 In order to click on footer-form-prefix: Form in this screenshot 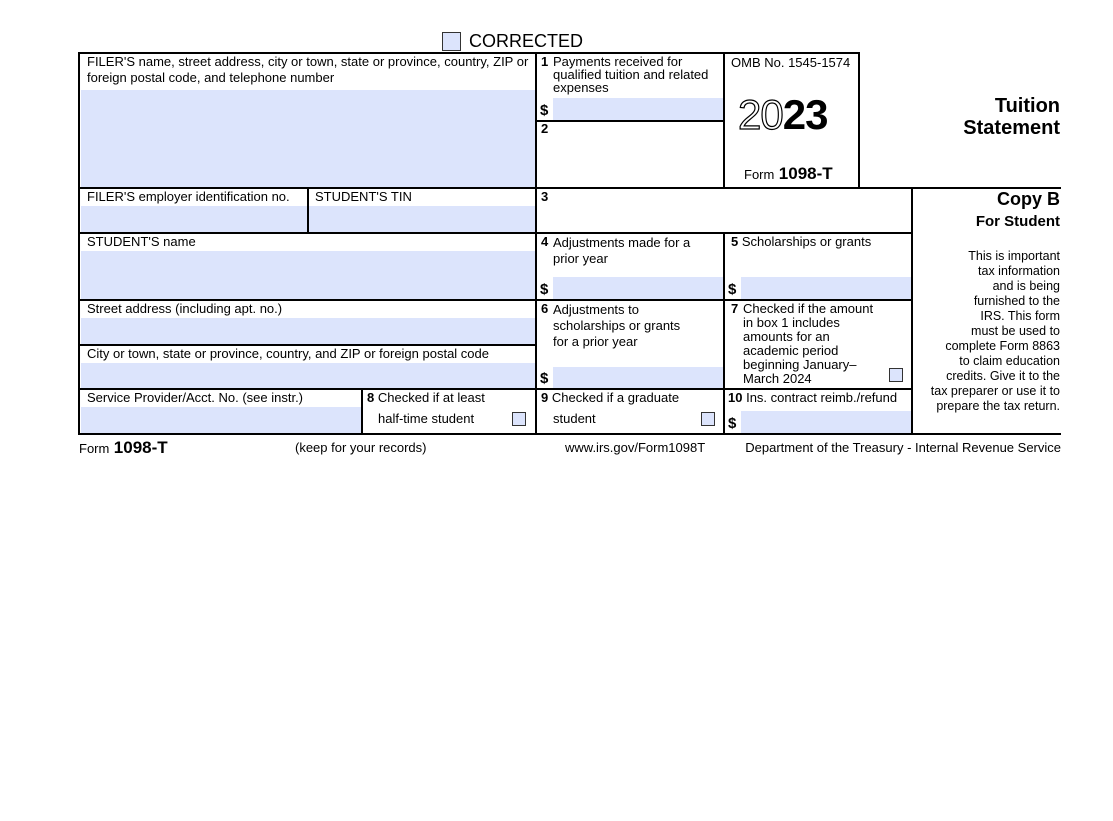, I will do `click(94, 448)`.